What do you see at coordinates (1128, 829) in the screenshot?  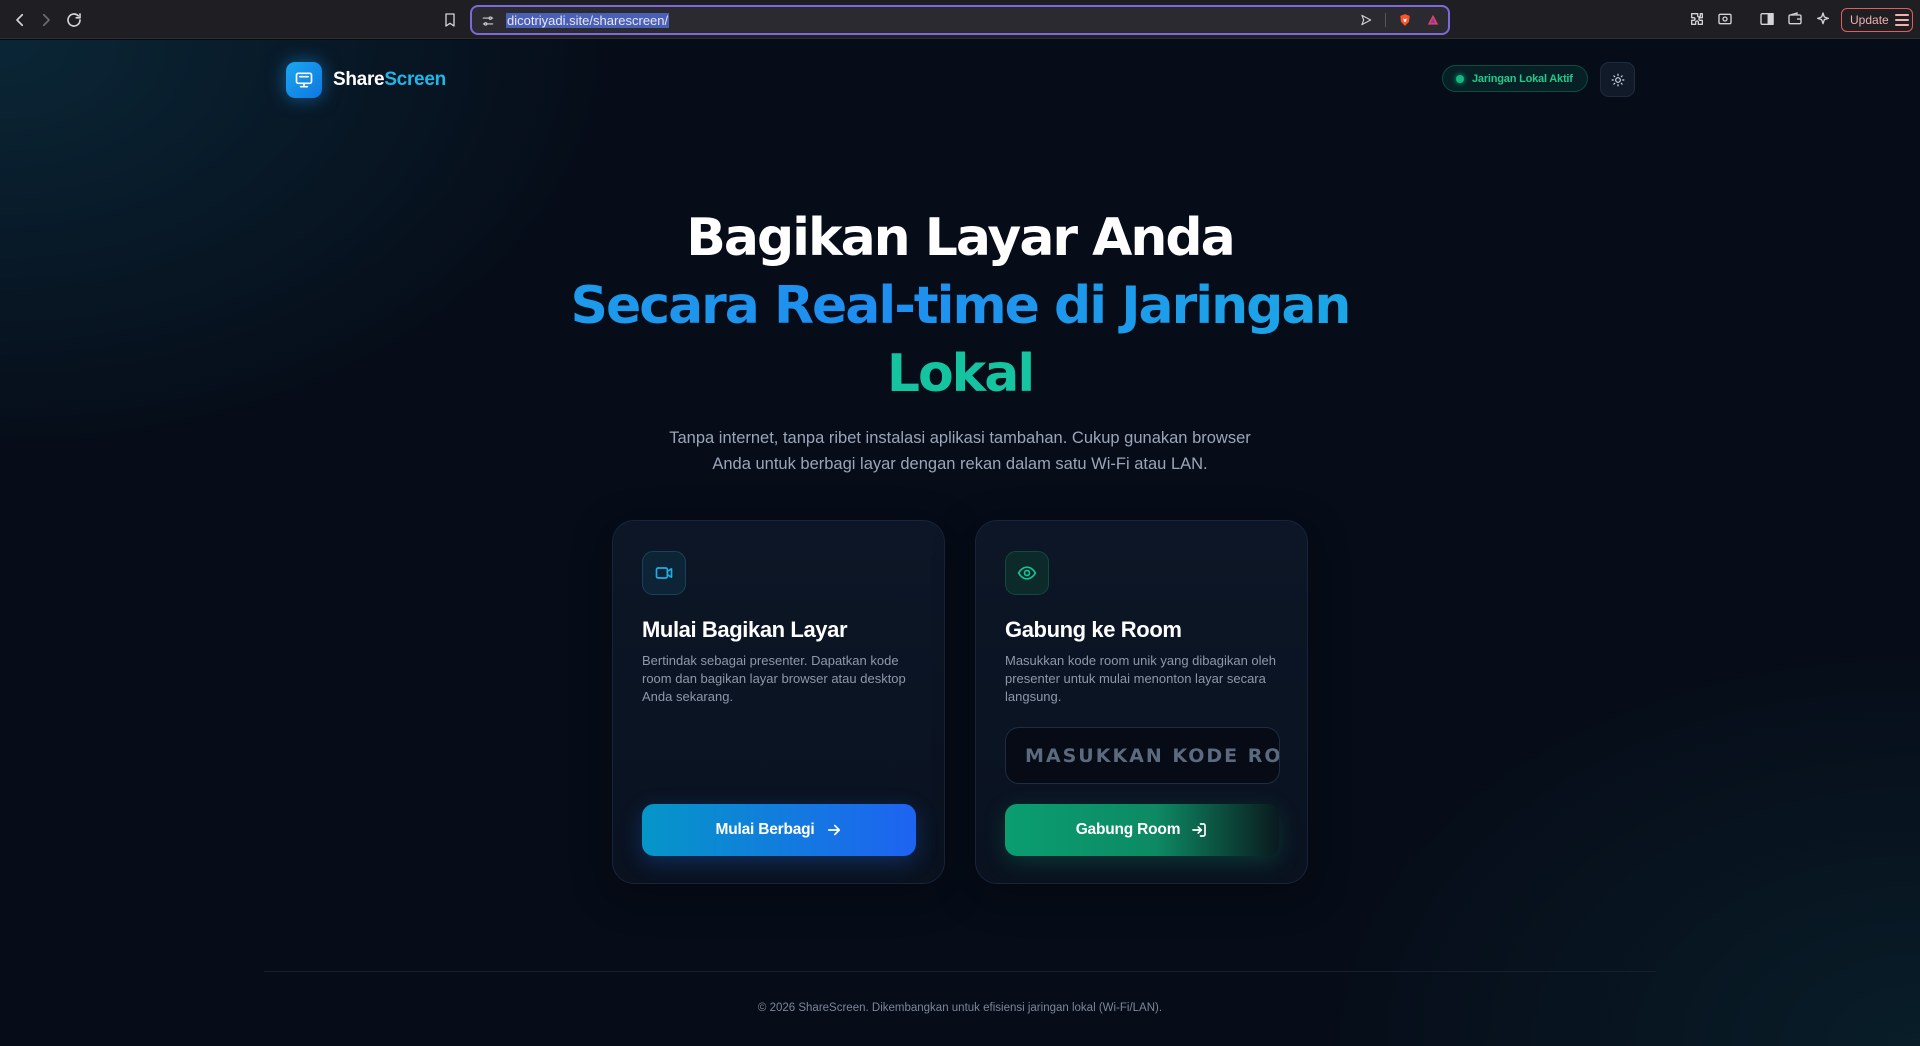 I see `join-room-button-label: Gabung Room` at bounding box center [1128, 829].